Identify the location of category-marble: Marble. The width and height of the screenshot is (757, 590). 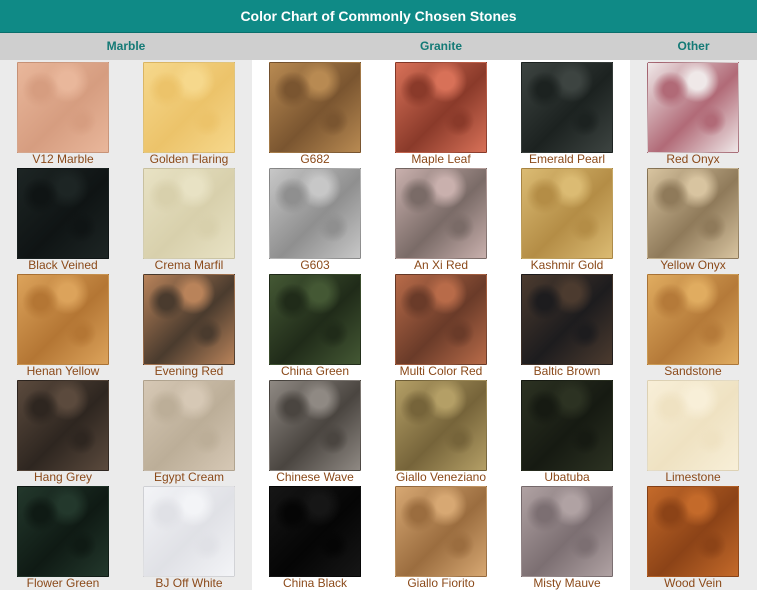
(126, 46).